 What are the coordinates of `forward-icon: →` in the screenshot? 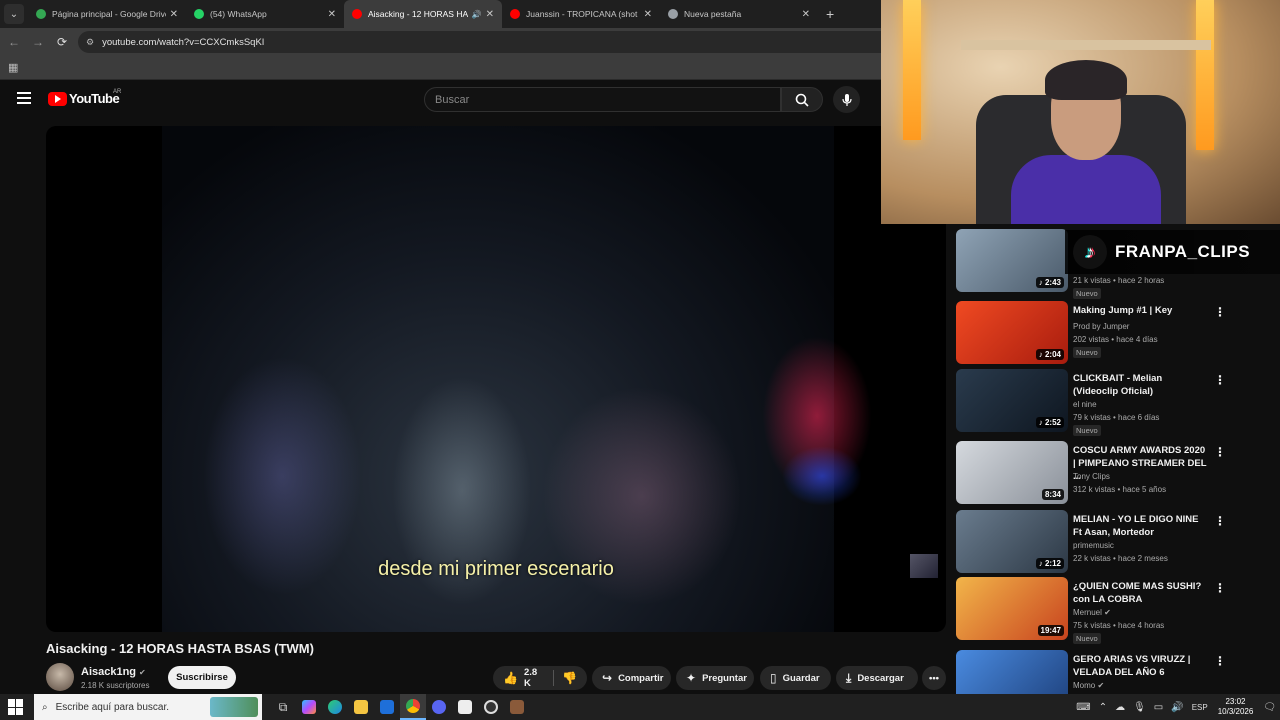 It's located at (38, 42).